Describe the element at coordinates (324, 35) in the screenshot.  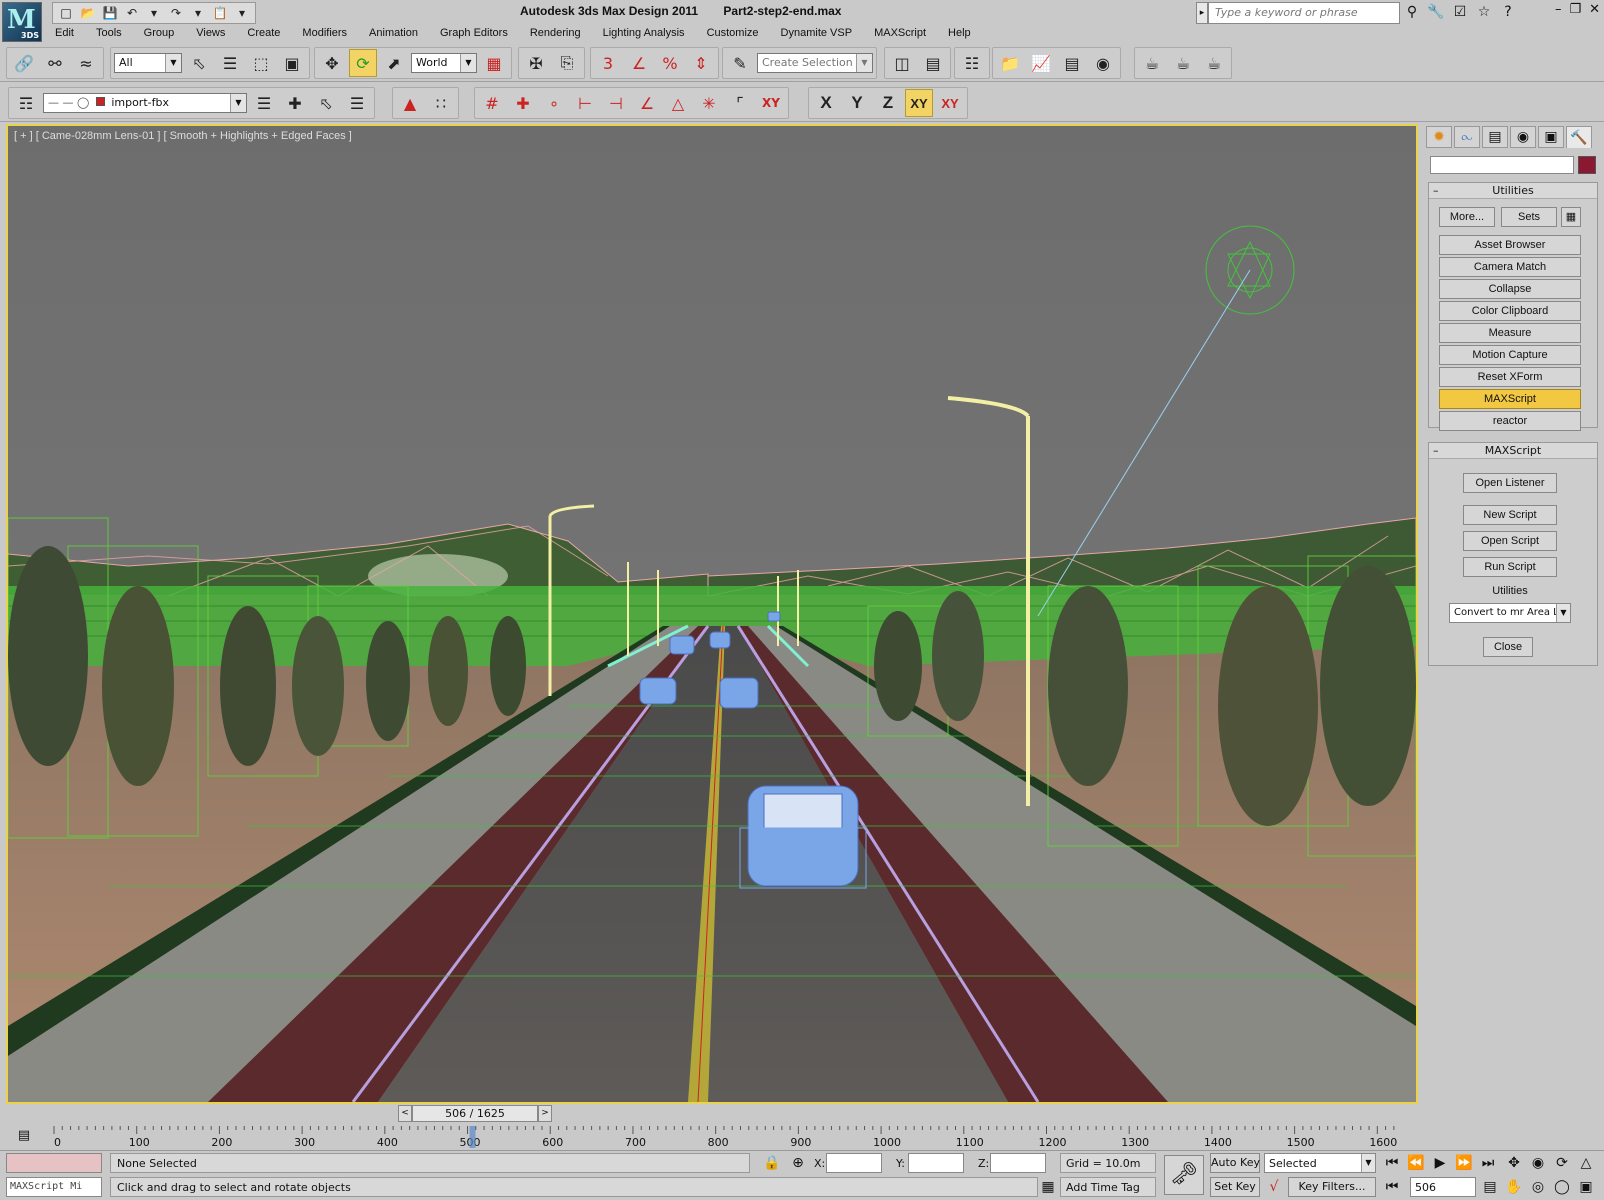
I see `menu-modifiers: Modifiers` at that location.